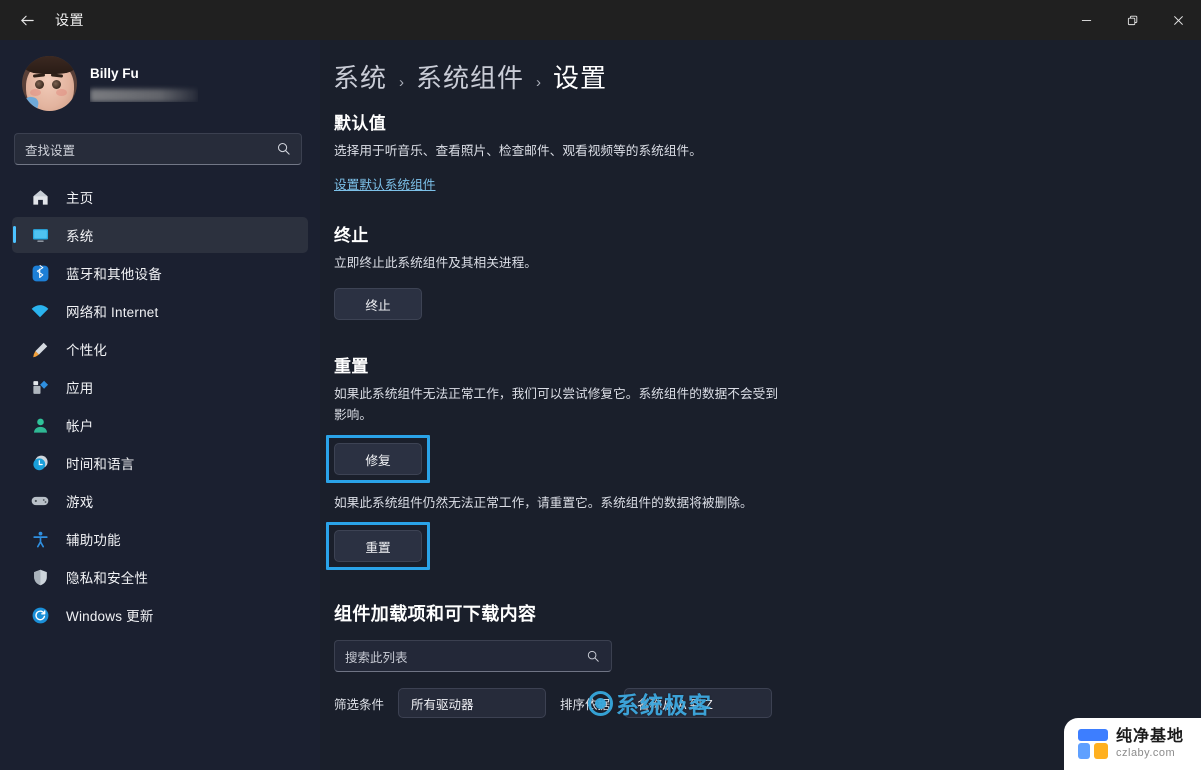 The image size is (1201, 770). Describe the element at coordinates (80, 426) in the screenshot. I see `sidebar-item-label: 帐户` at that location.